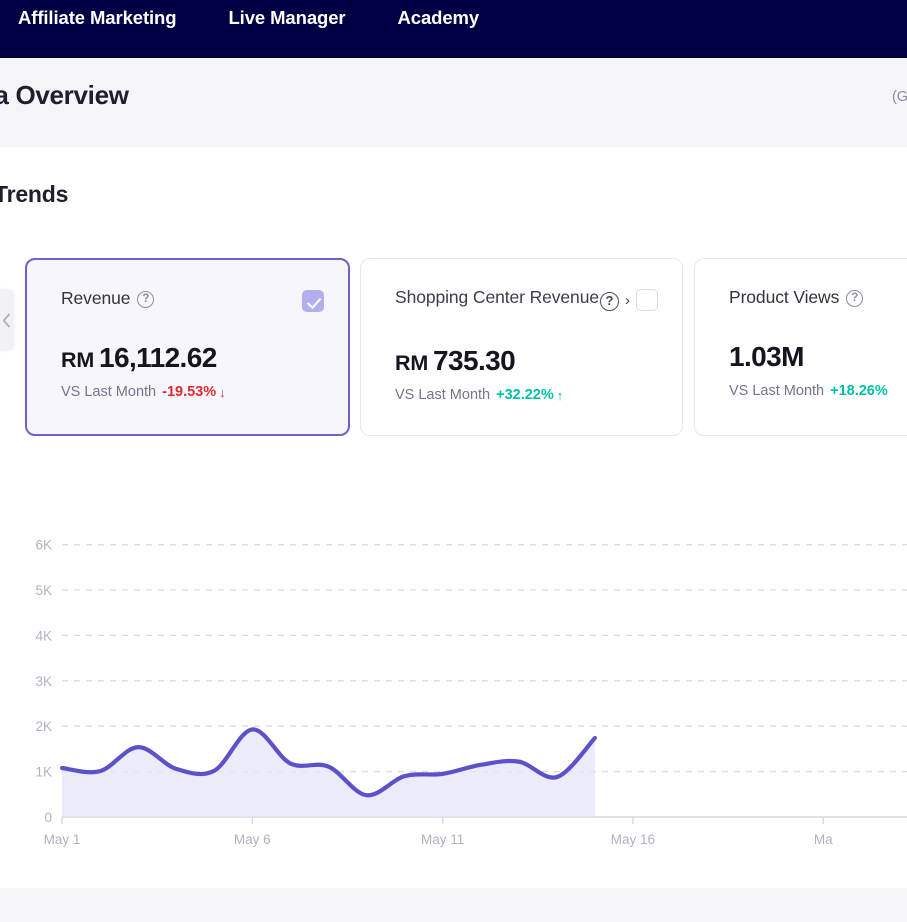 This screenshot has width=907, height=922. I want to click on metric-card-controls, so click(313, 301).